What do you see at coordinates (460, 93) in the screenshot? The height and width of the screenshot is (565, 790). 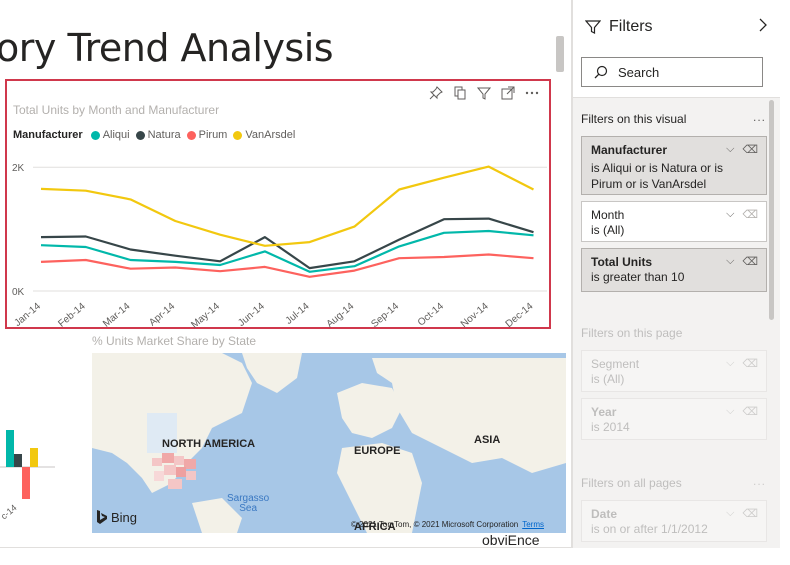 I see `copy-icon` at bounding box center [460, 93].